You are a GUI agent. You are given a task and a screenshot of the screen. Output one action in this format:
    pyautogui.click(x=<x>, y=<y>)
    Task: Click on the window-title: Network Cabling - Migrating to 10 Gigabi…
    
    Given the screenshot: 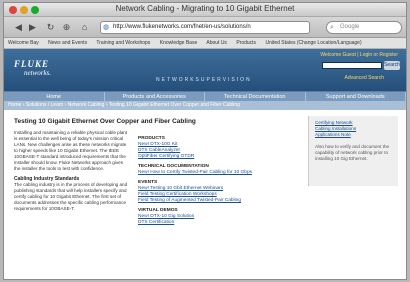 What is the action you would take?
    pyautogui.click(x=205, y=8)
    